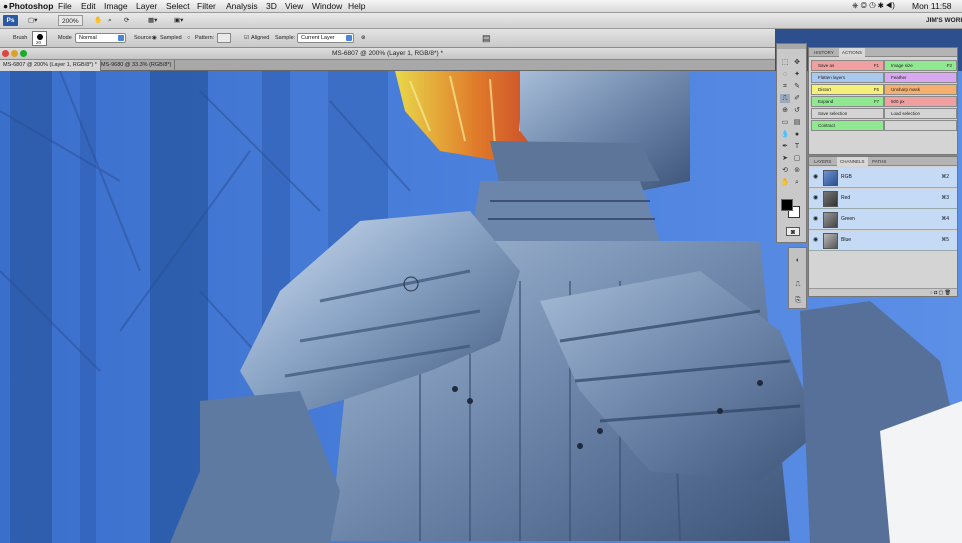 This screenshot has width=962, height=543. I want to click on menu-select: Select, so click(178, 6).